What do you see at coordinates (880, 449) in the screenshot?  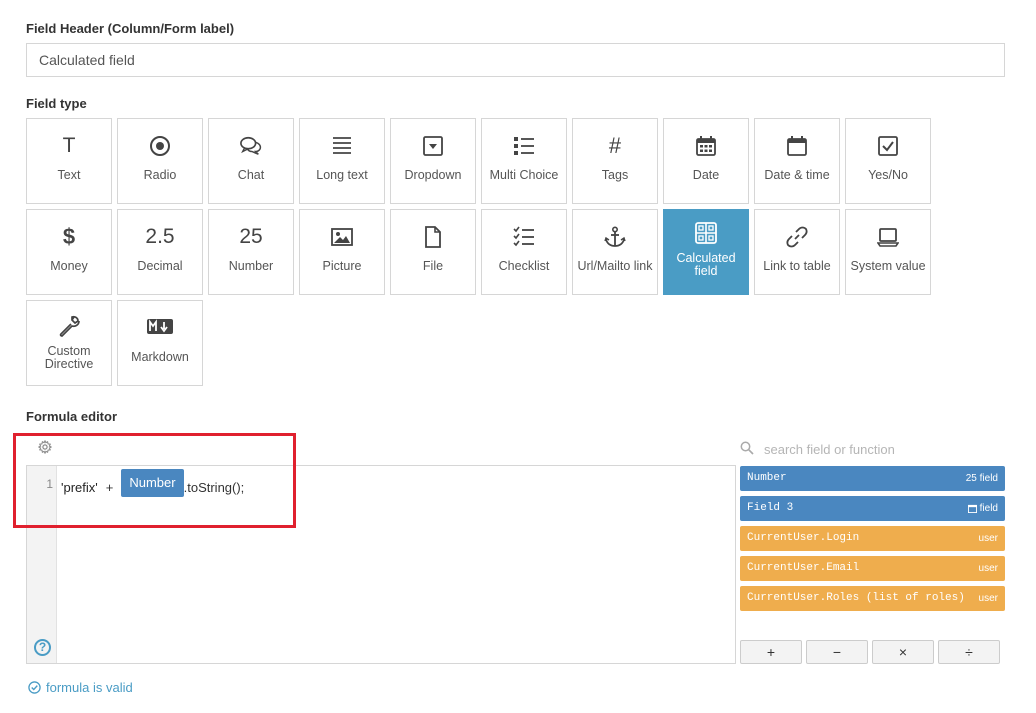 I see `search-field-input` at bounding box center [880, 449].